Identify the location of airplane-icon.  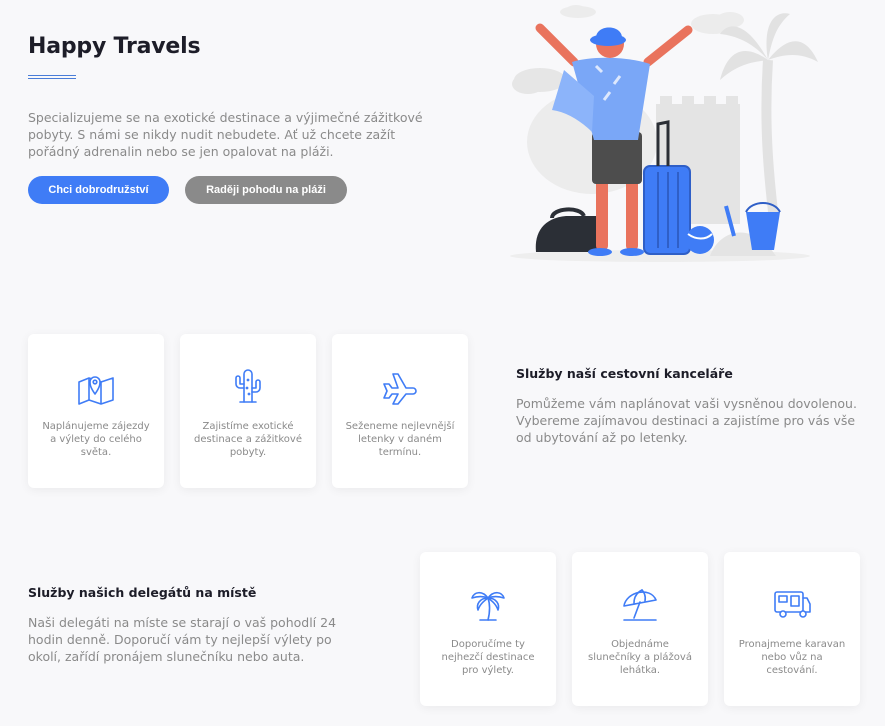
(400, 389).